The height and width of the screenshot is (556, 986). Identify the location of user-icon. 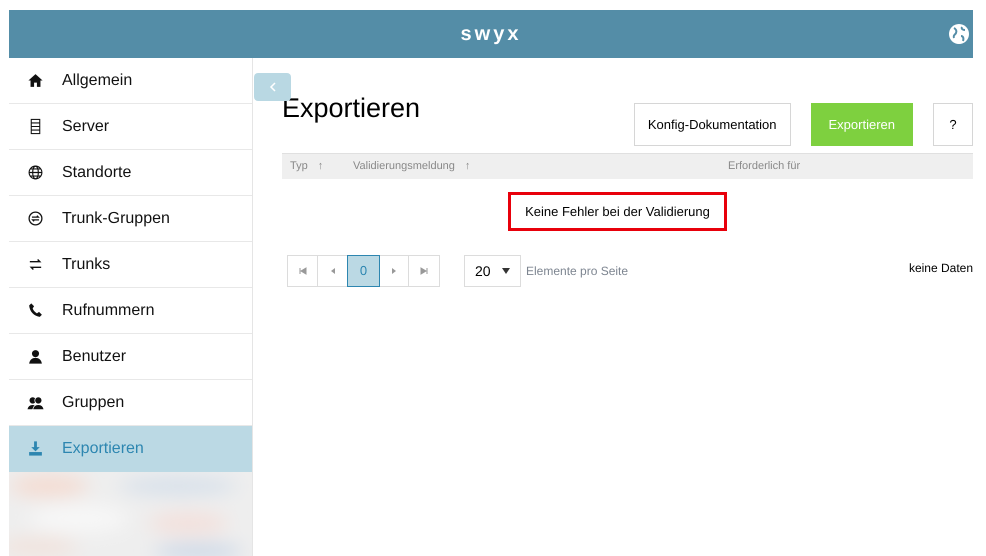
(35, 356).